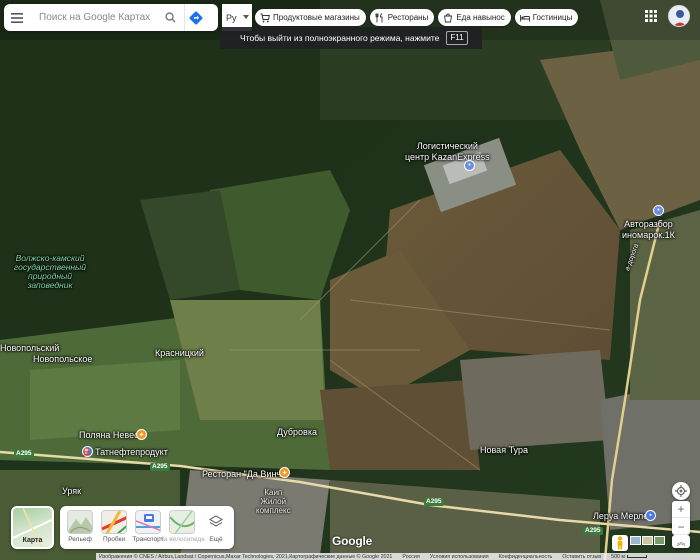 The image size is (700, 560). I want to click on chevron-up-icon: ︽, so click(681, 542).